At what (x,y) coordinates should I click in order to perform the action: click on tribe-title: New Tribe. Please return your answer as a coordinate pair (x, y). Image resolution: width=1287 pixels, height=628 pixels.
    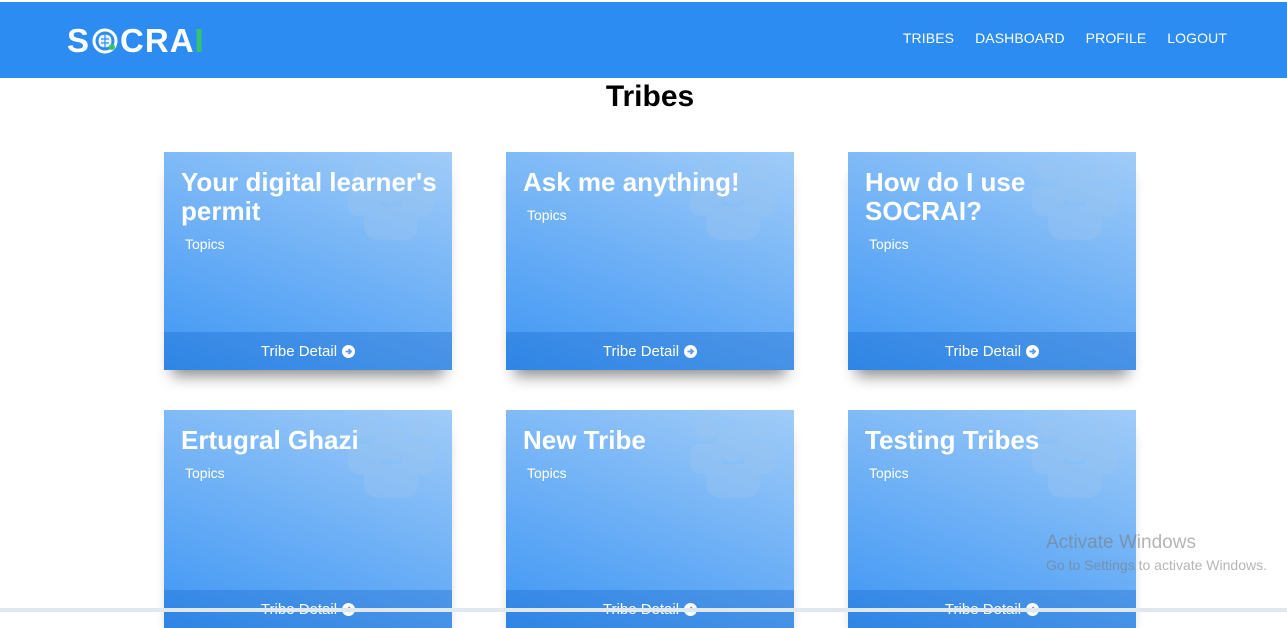
    Looking at the image, I should click on (584, 440).